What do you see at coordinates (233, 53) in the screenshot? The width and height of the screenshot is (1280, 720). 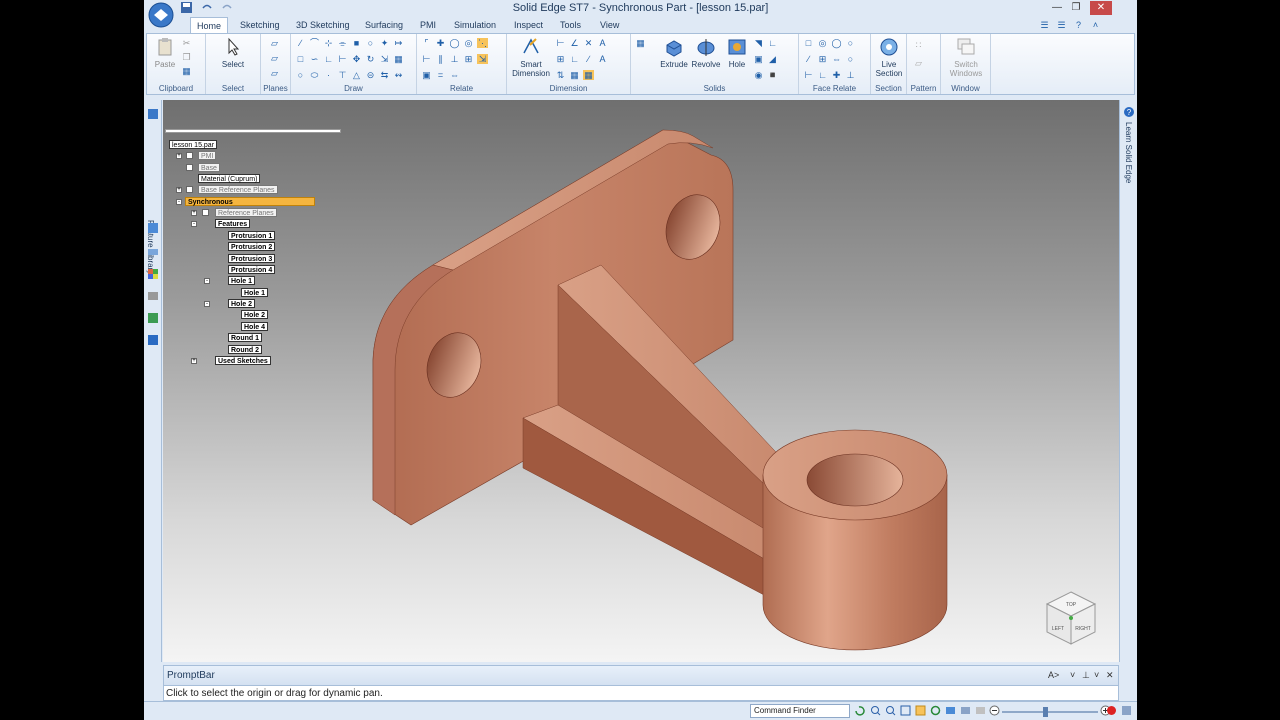 I see `select-button: Select` at bounding box center [233, 53].